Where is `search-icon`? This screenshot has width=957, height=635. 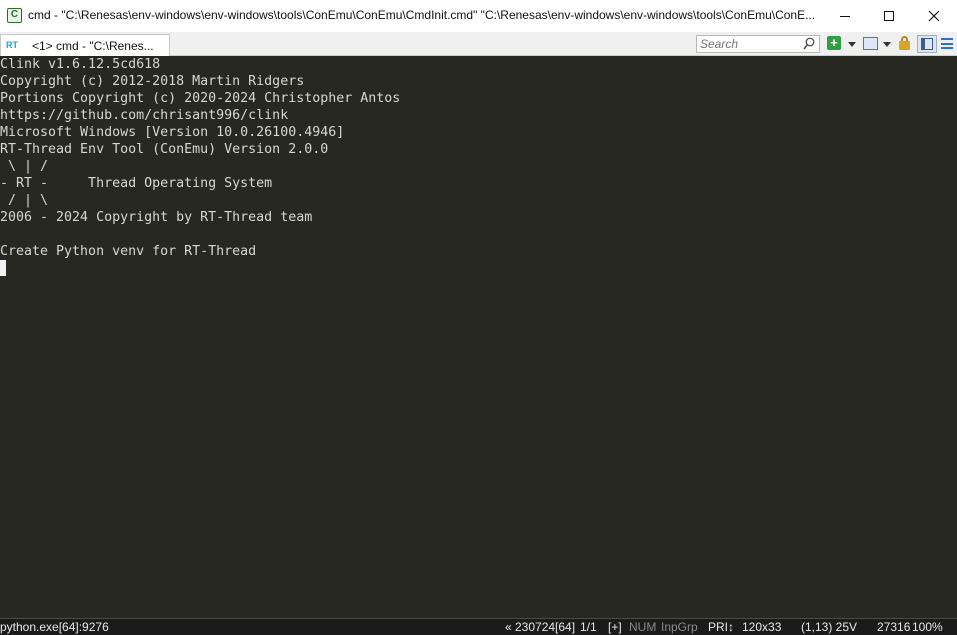 search-icon is located at coordinates (809, 44).